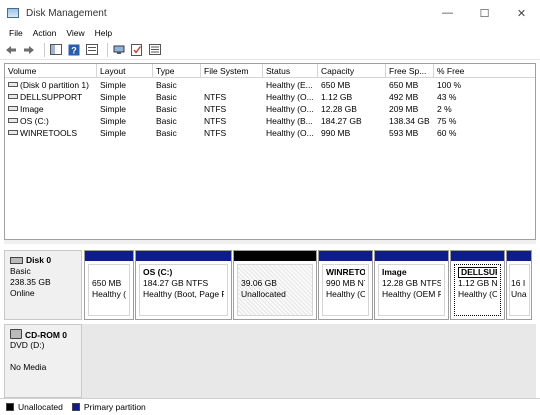 Image resolution: width=540 pixels, height=415 pixels. What do you see at coordinates (345, 285) in the screenshot?
I see `partition-winretools: WINRETOO 990 MB NT Healthy (OE` at bounding box center [345, 285].